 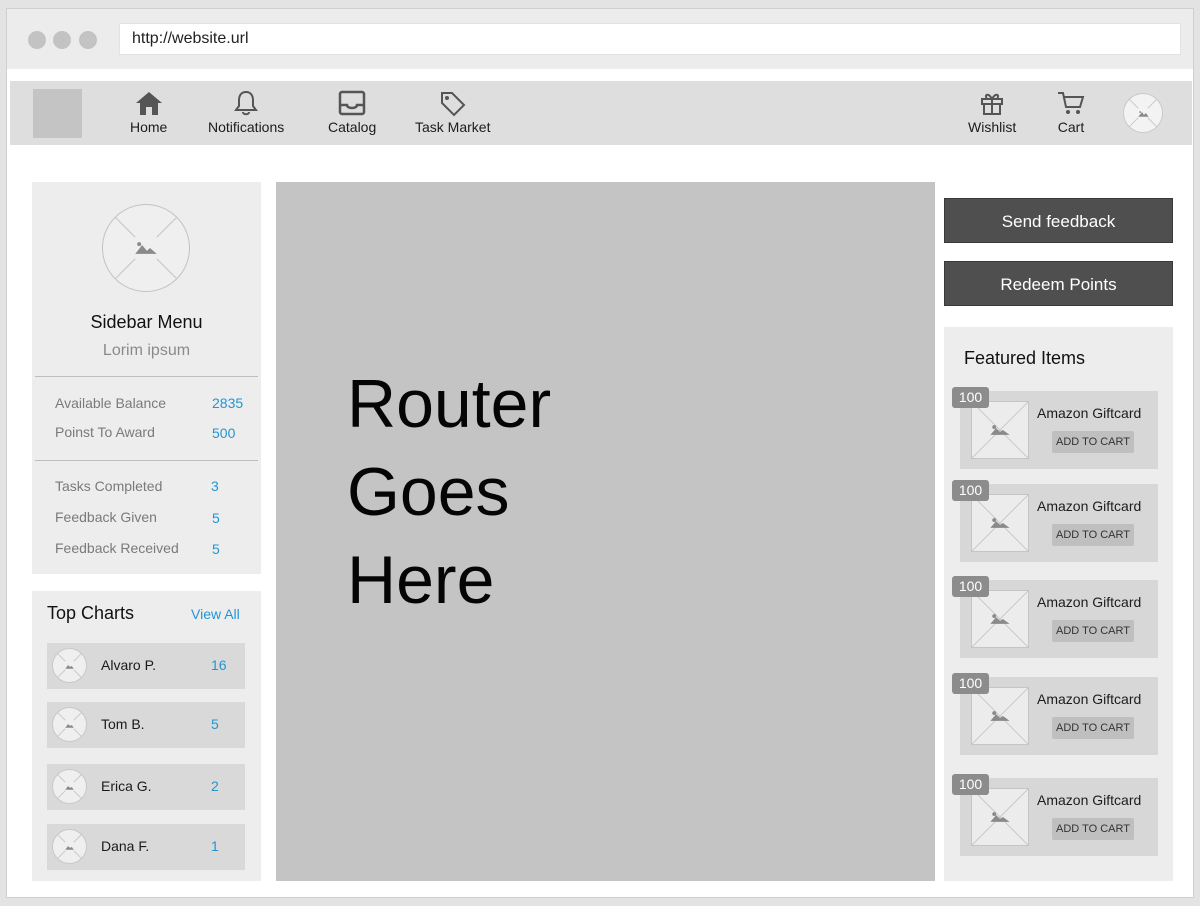 I want to click on sidebar-subtitle: Lorim ipsum, so click(x=146, y=350).